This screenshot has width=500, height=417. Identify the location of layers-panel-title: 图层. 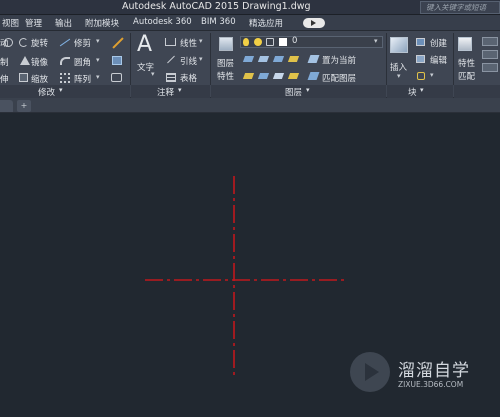
(293, 92).